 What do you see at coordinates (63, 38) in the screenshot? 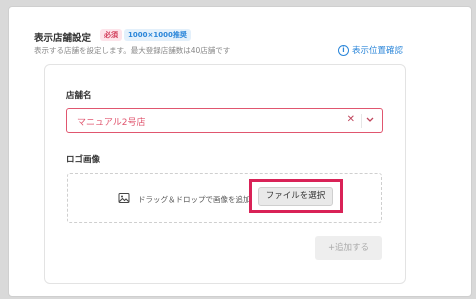
I see `section-title: 表示店舗設定` at bounding box center [63, 38].